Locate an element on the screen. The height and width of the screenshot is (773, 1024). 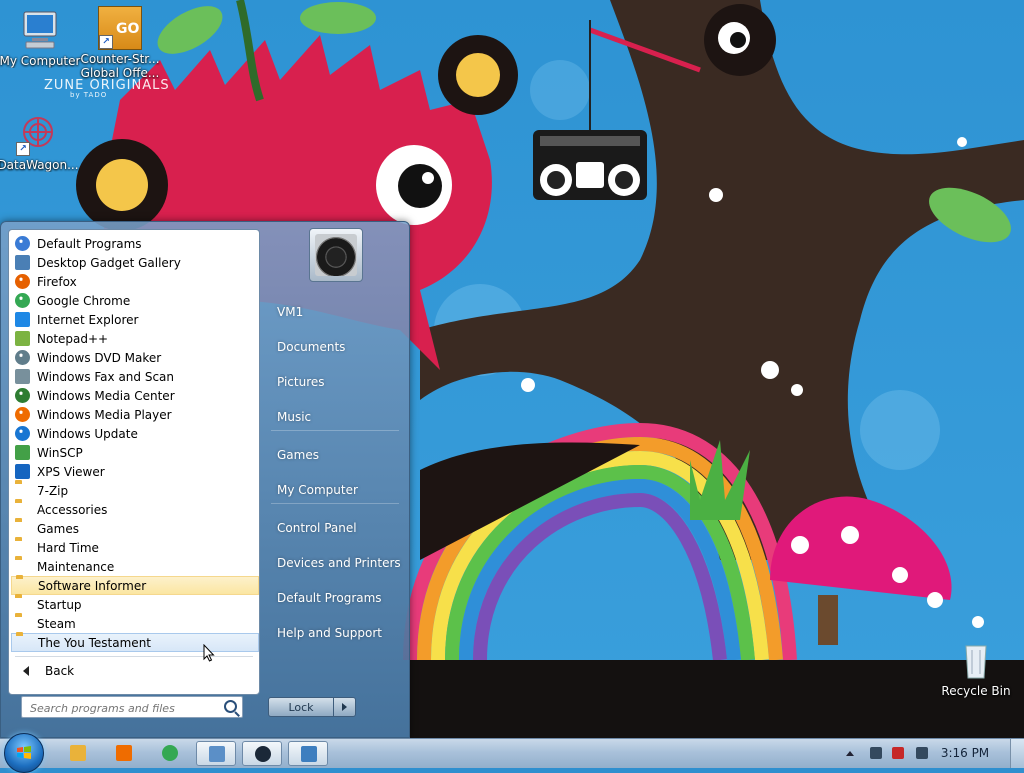
program-label: Hard Time is located at coordinates (68, 547).